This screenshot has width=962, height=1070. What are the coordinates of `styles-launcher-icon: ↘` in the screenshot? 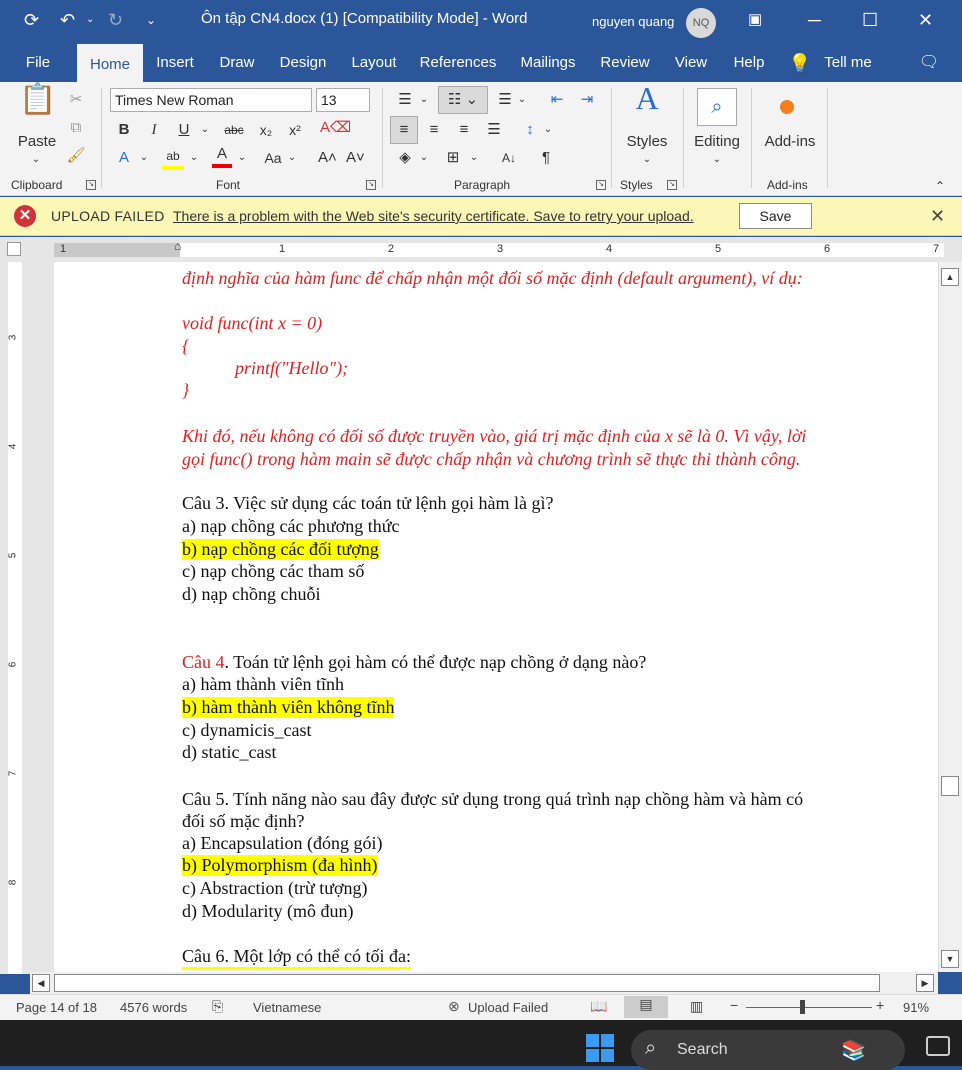 It's located at (672, 185).